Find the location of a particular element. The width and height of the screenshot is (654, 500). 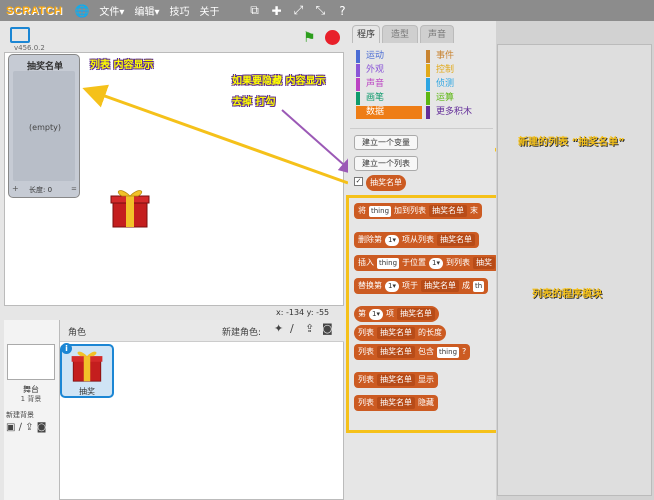

new-sprite-label: 新建角色: is located at coordinates (242, 333).